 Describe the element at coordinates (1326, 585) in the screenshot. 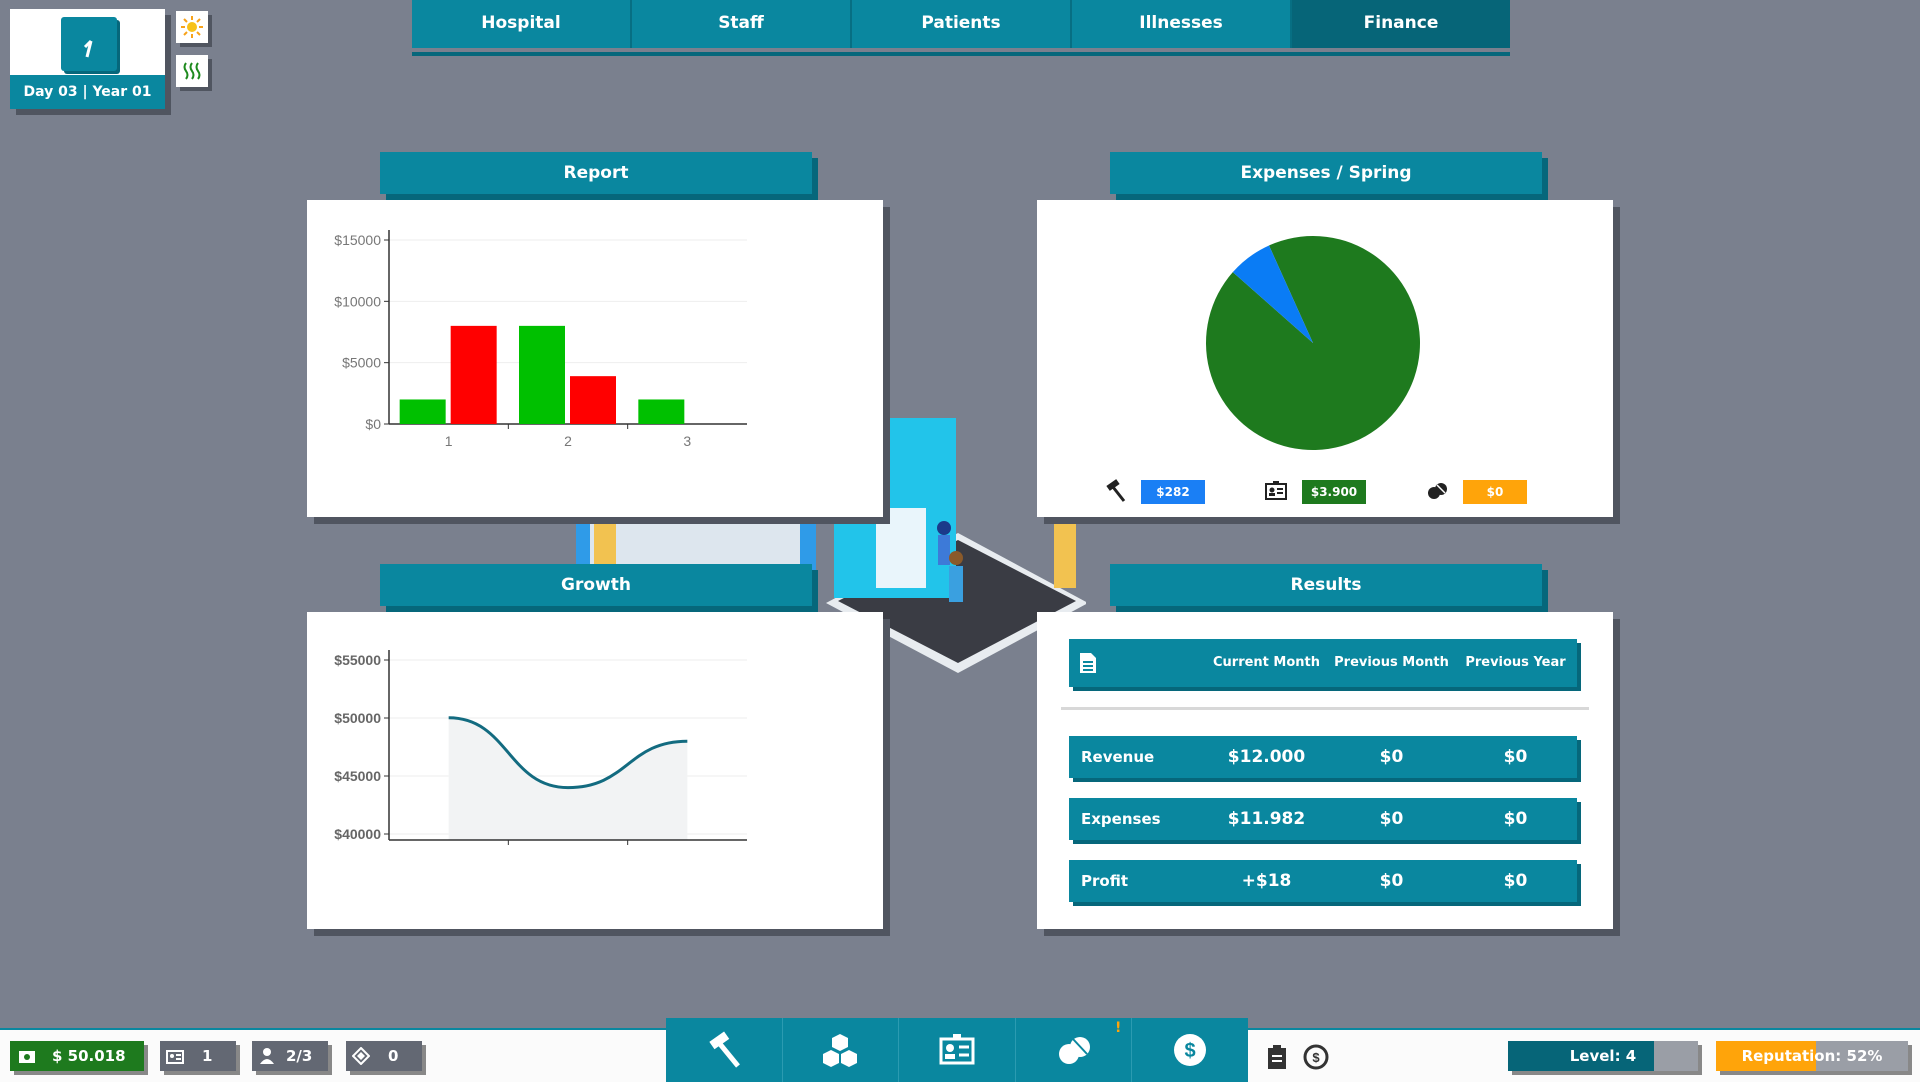

I see `results-title: Results` at that location.